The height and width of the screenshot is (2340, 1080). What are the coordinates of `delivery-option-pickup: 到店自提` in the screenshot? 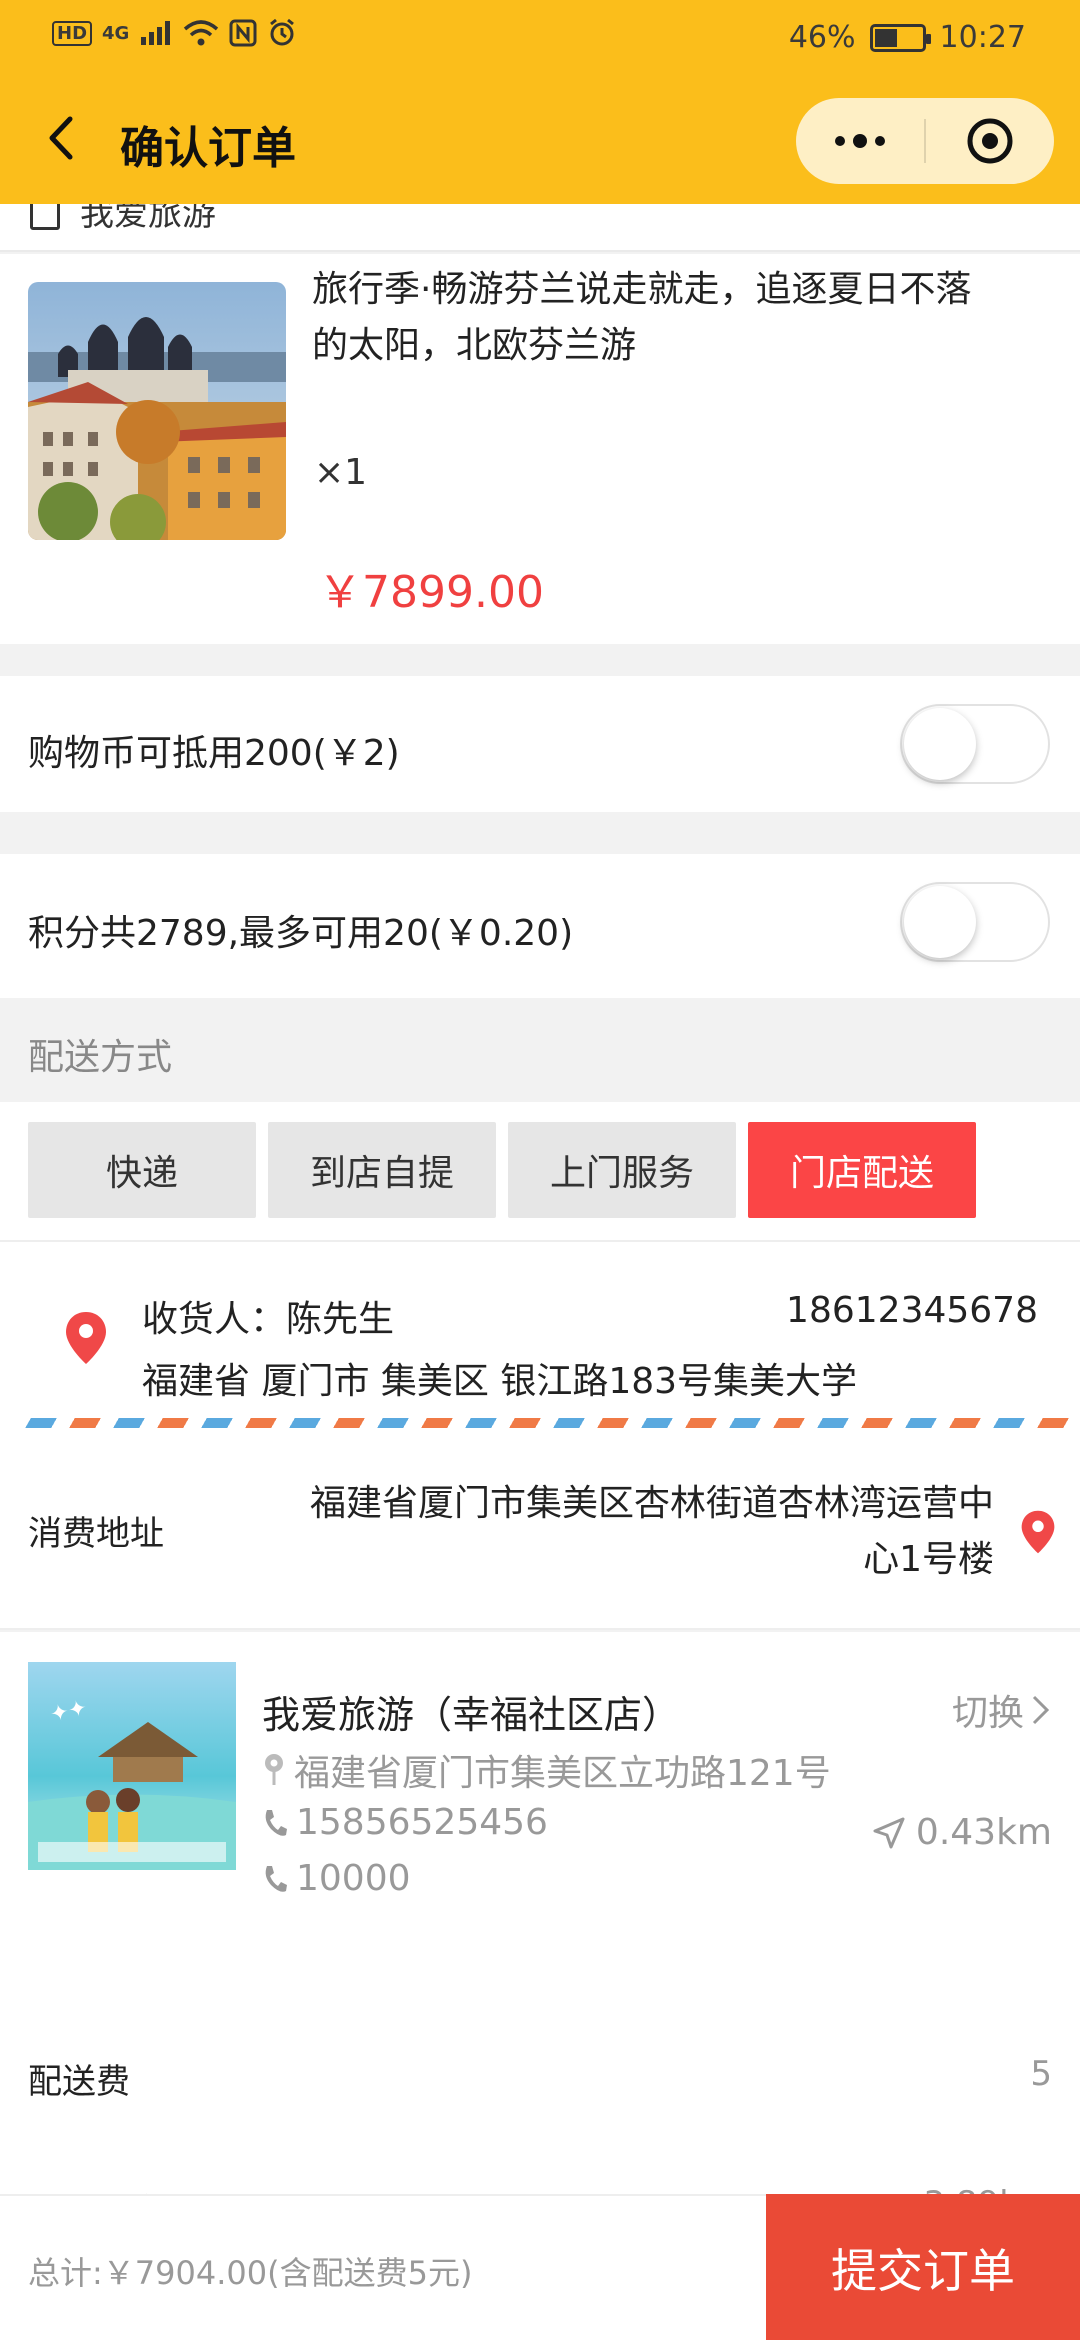 It's located at (382, 1170).